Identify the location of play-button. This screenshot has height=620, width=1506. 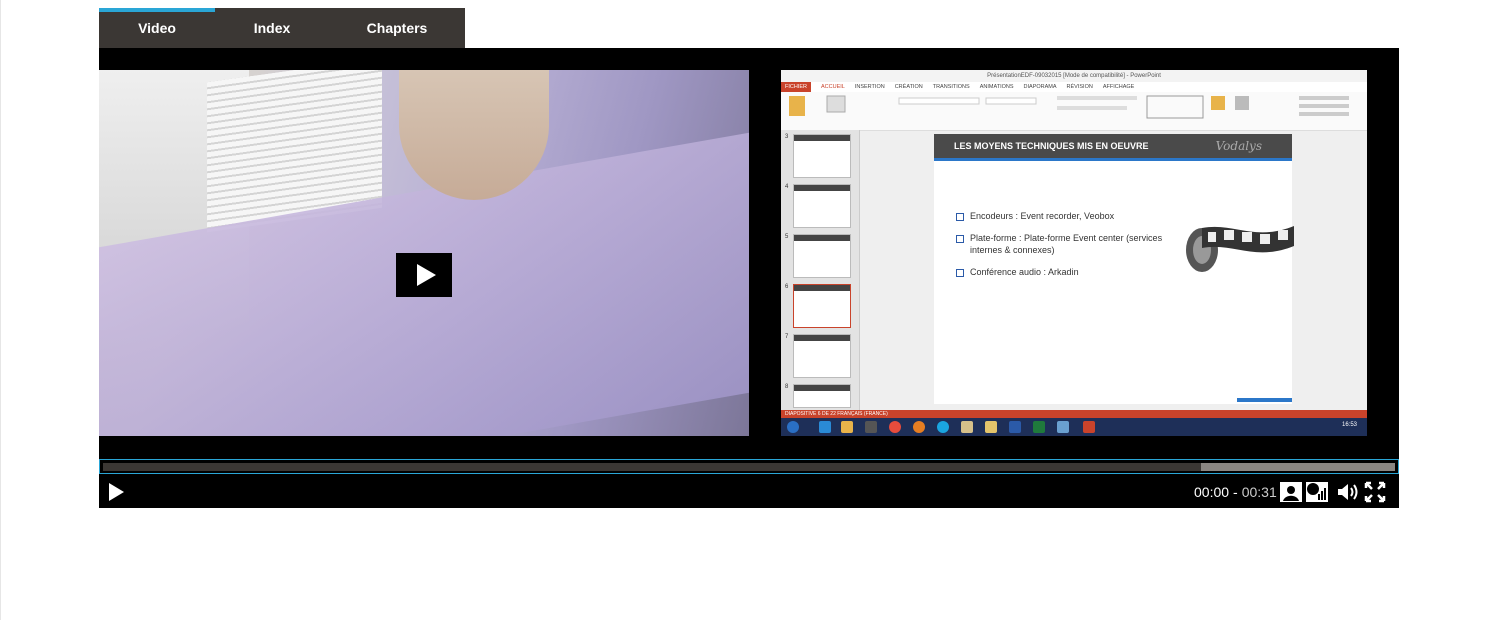
(118, 492).